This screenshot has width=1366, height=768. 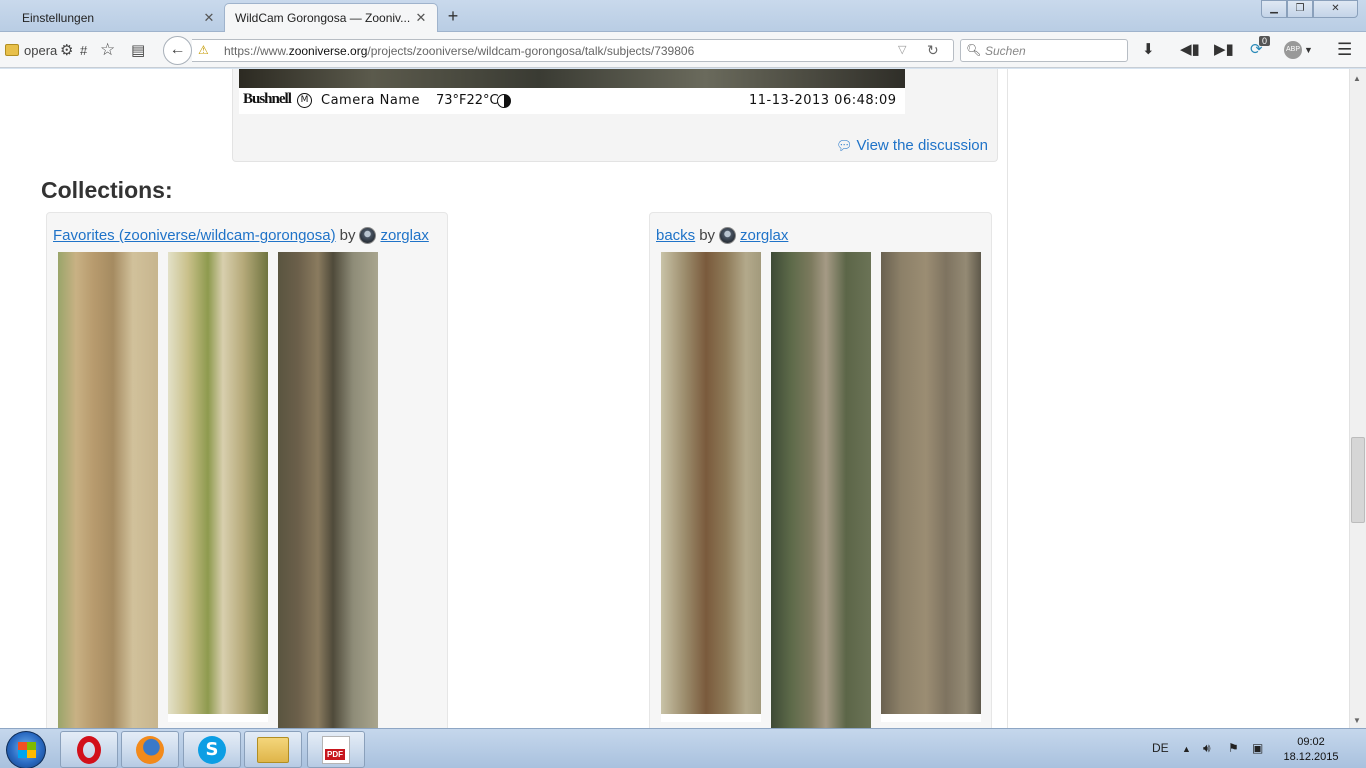 I want to click on chevron-down-icon: ▼, so click(x=1308, y=50).